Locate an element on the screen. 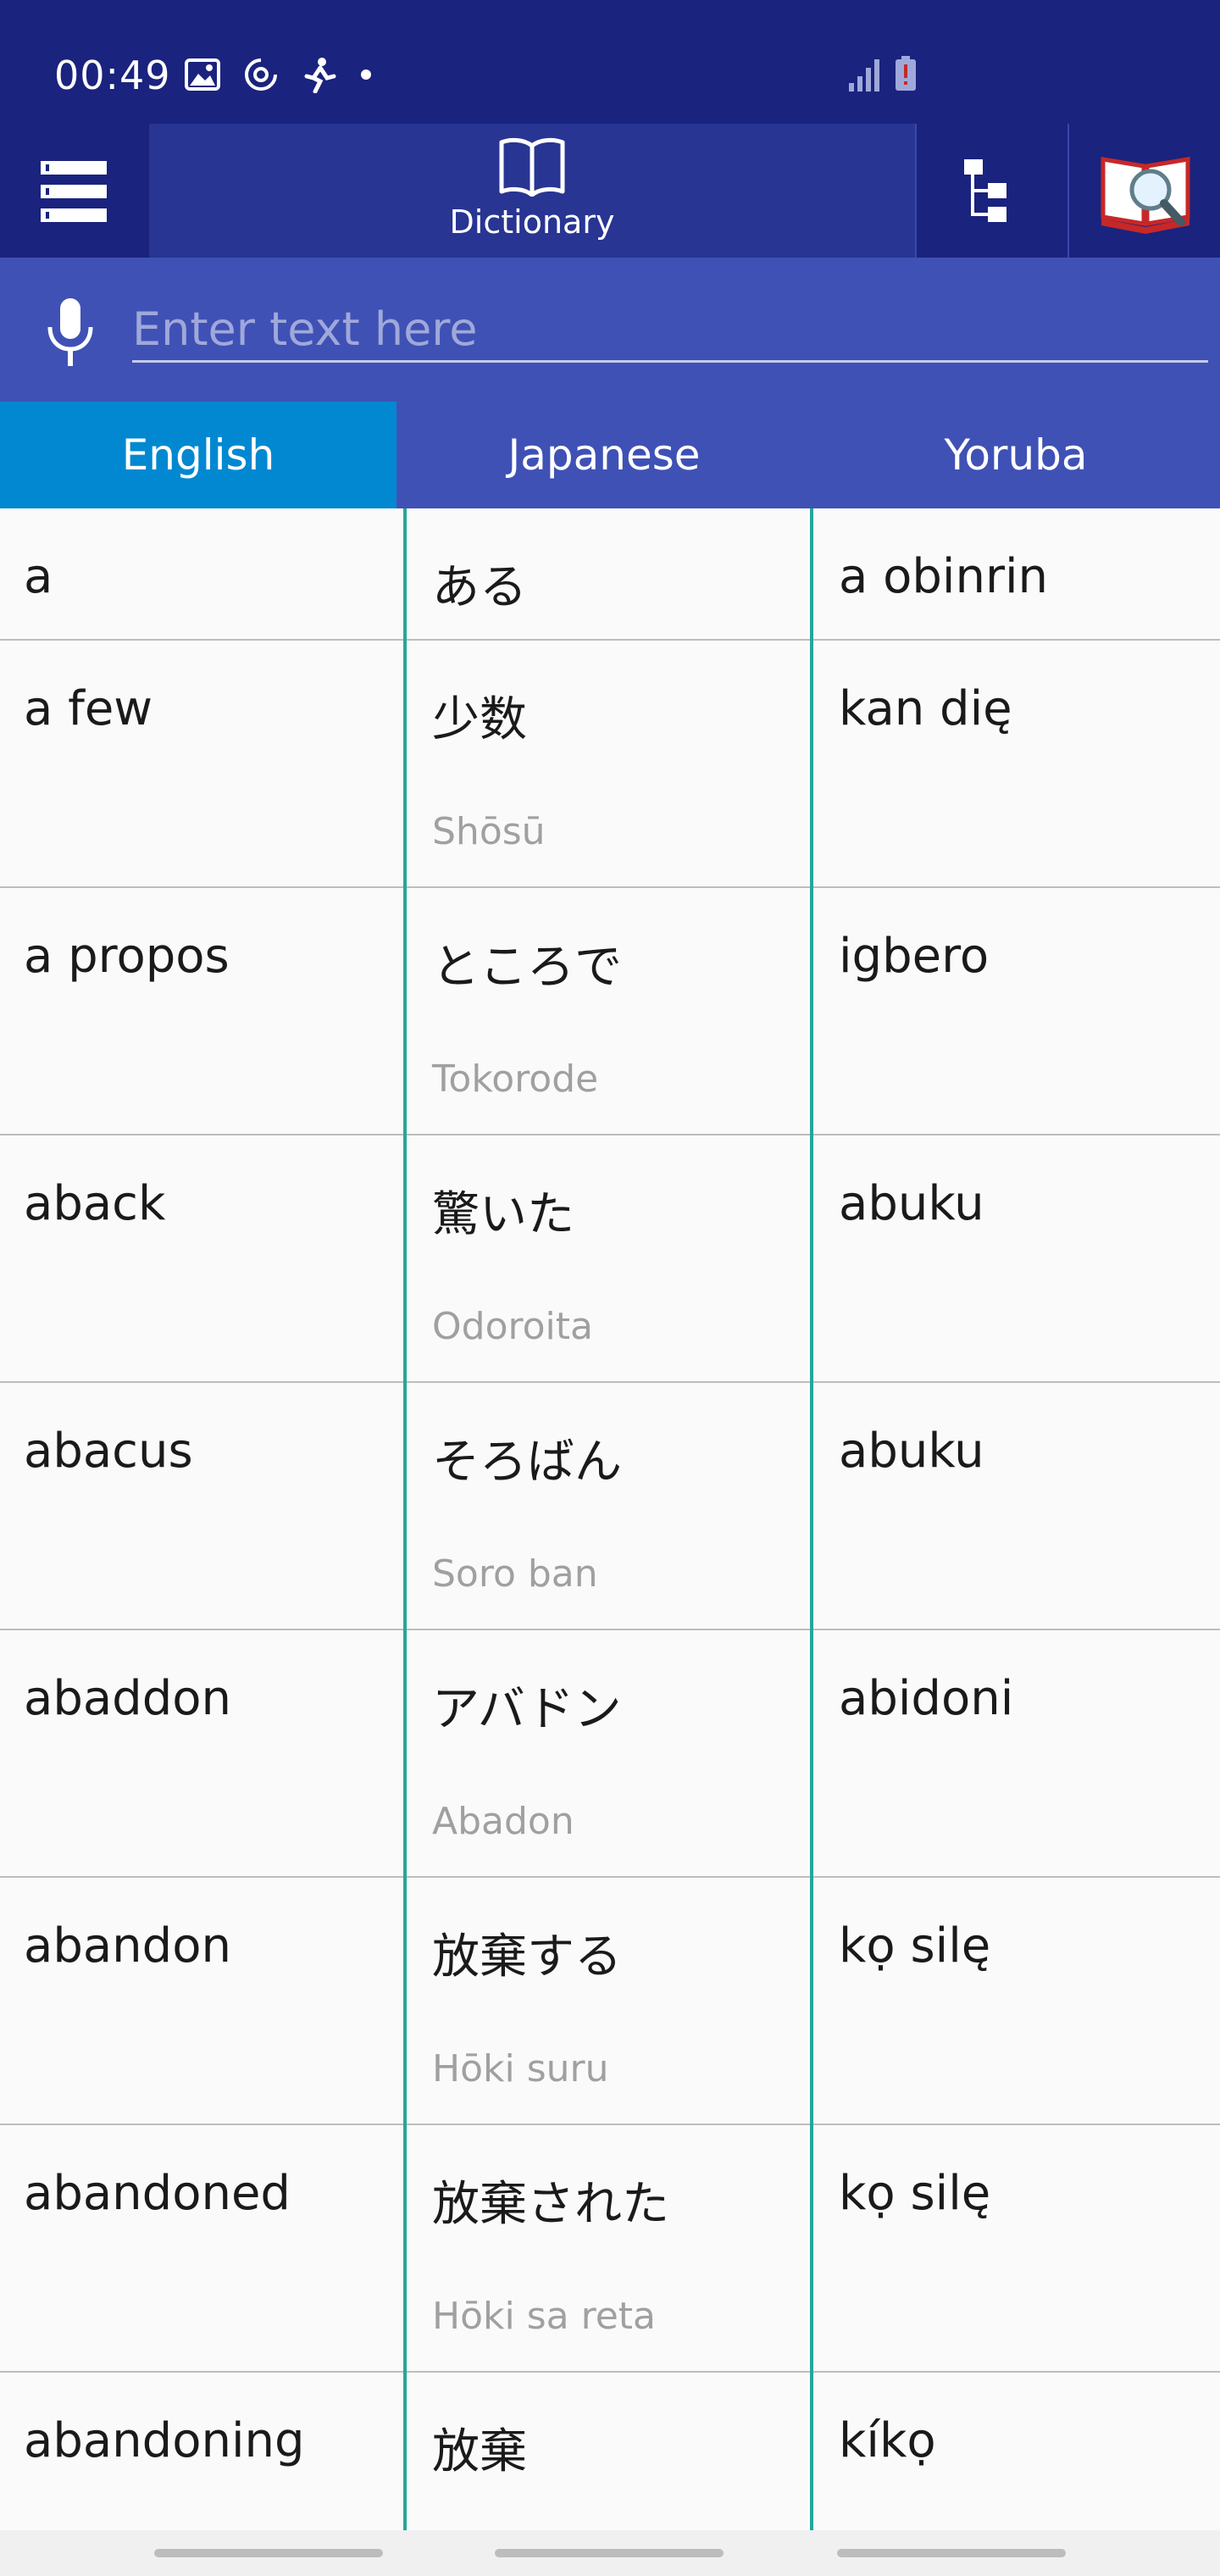 The image size is (1220, 2576). japanese-cell: 少数 Shōsū is located at coordinates (607, 763).